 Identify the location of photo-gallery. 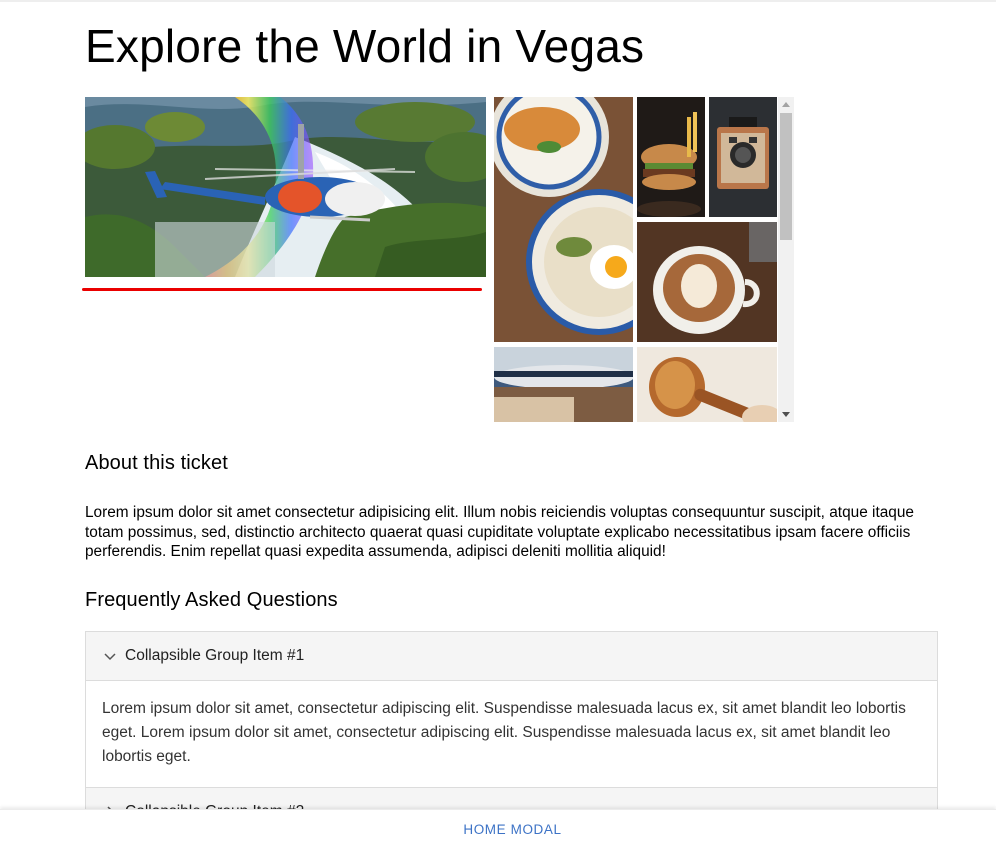
(644, 259).